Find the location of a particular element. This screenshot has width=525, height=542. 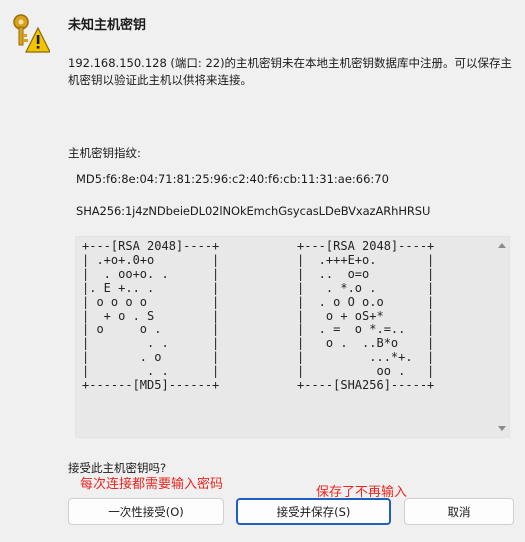

accept-and-save-button: 接受并保存(S) is located at coordinates (313, 511).